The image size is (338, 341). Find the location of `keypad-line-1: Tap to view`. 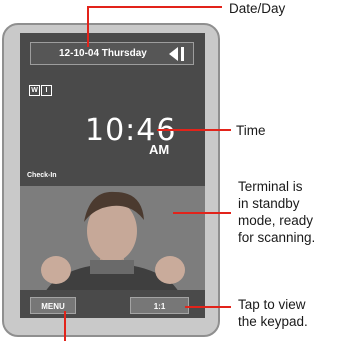

keypad-line-1: Tap to view is located at coordinates (272, 304).